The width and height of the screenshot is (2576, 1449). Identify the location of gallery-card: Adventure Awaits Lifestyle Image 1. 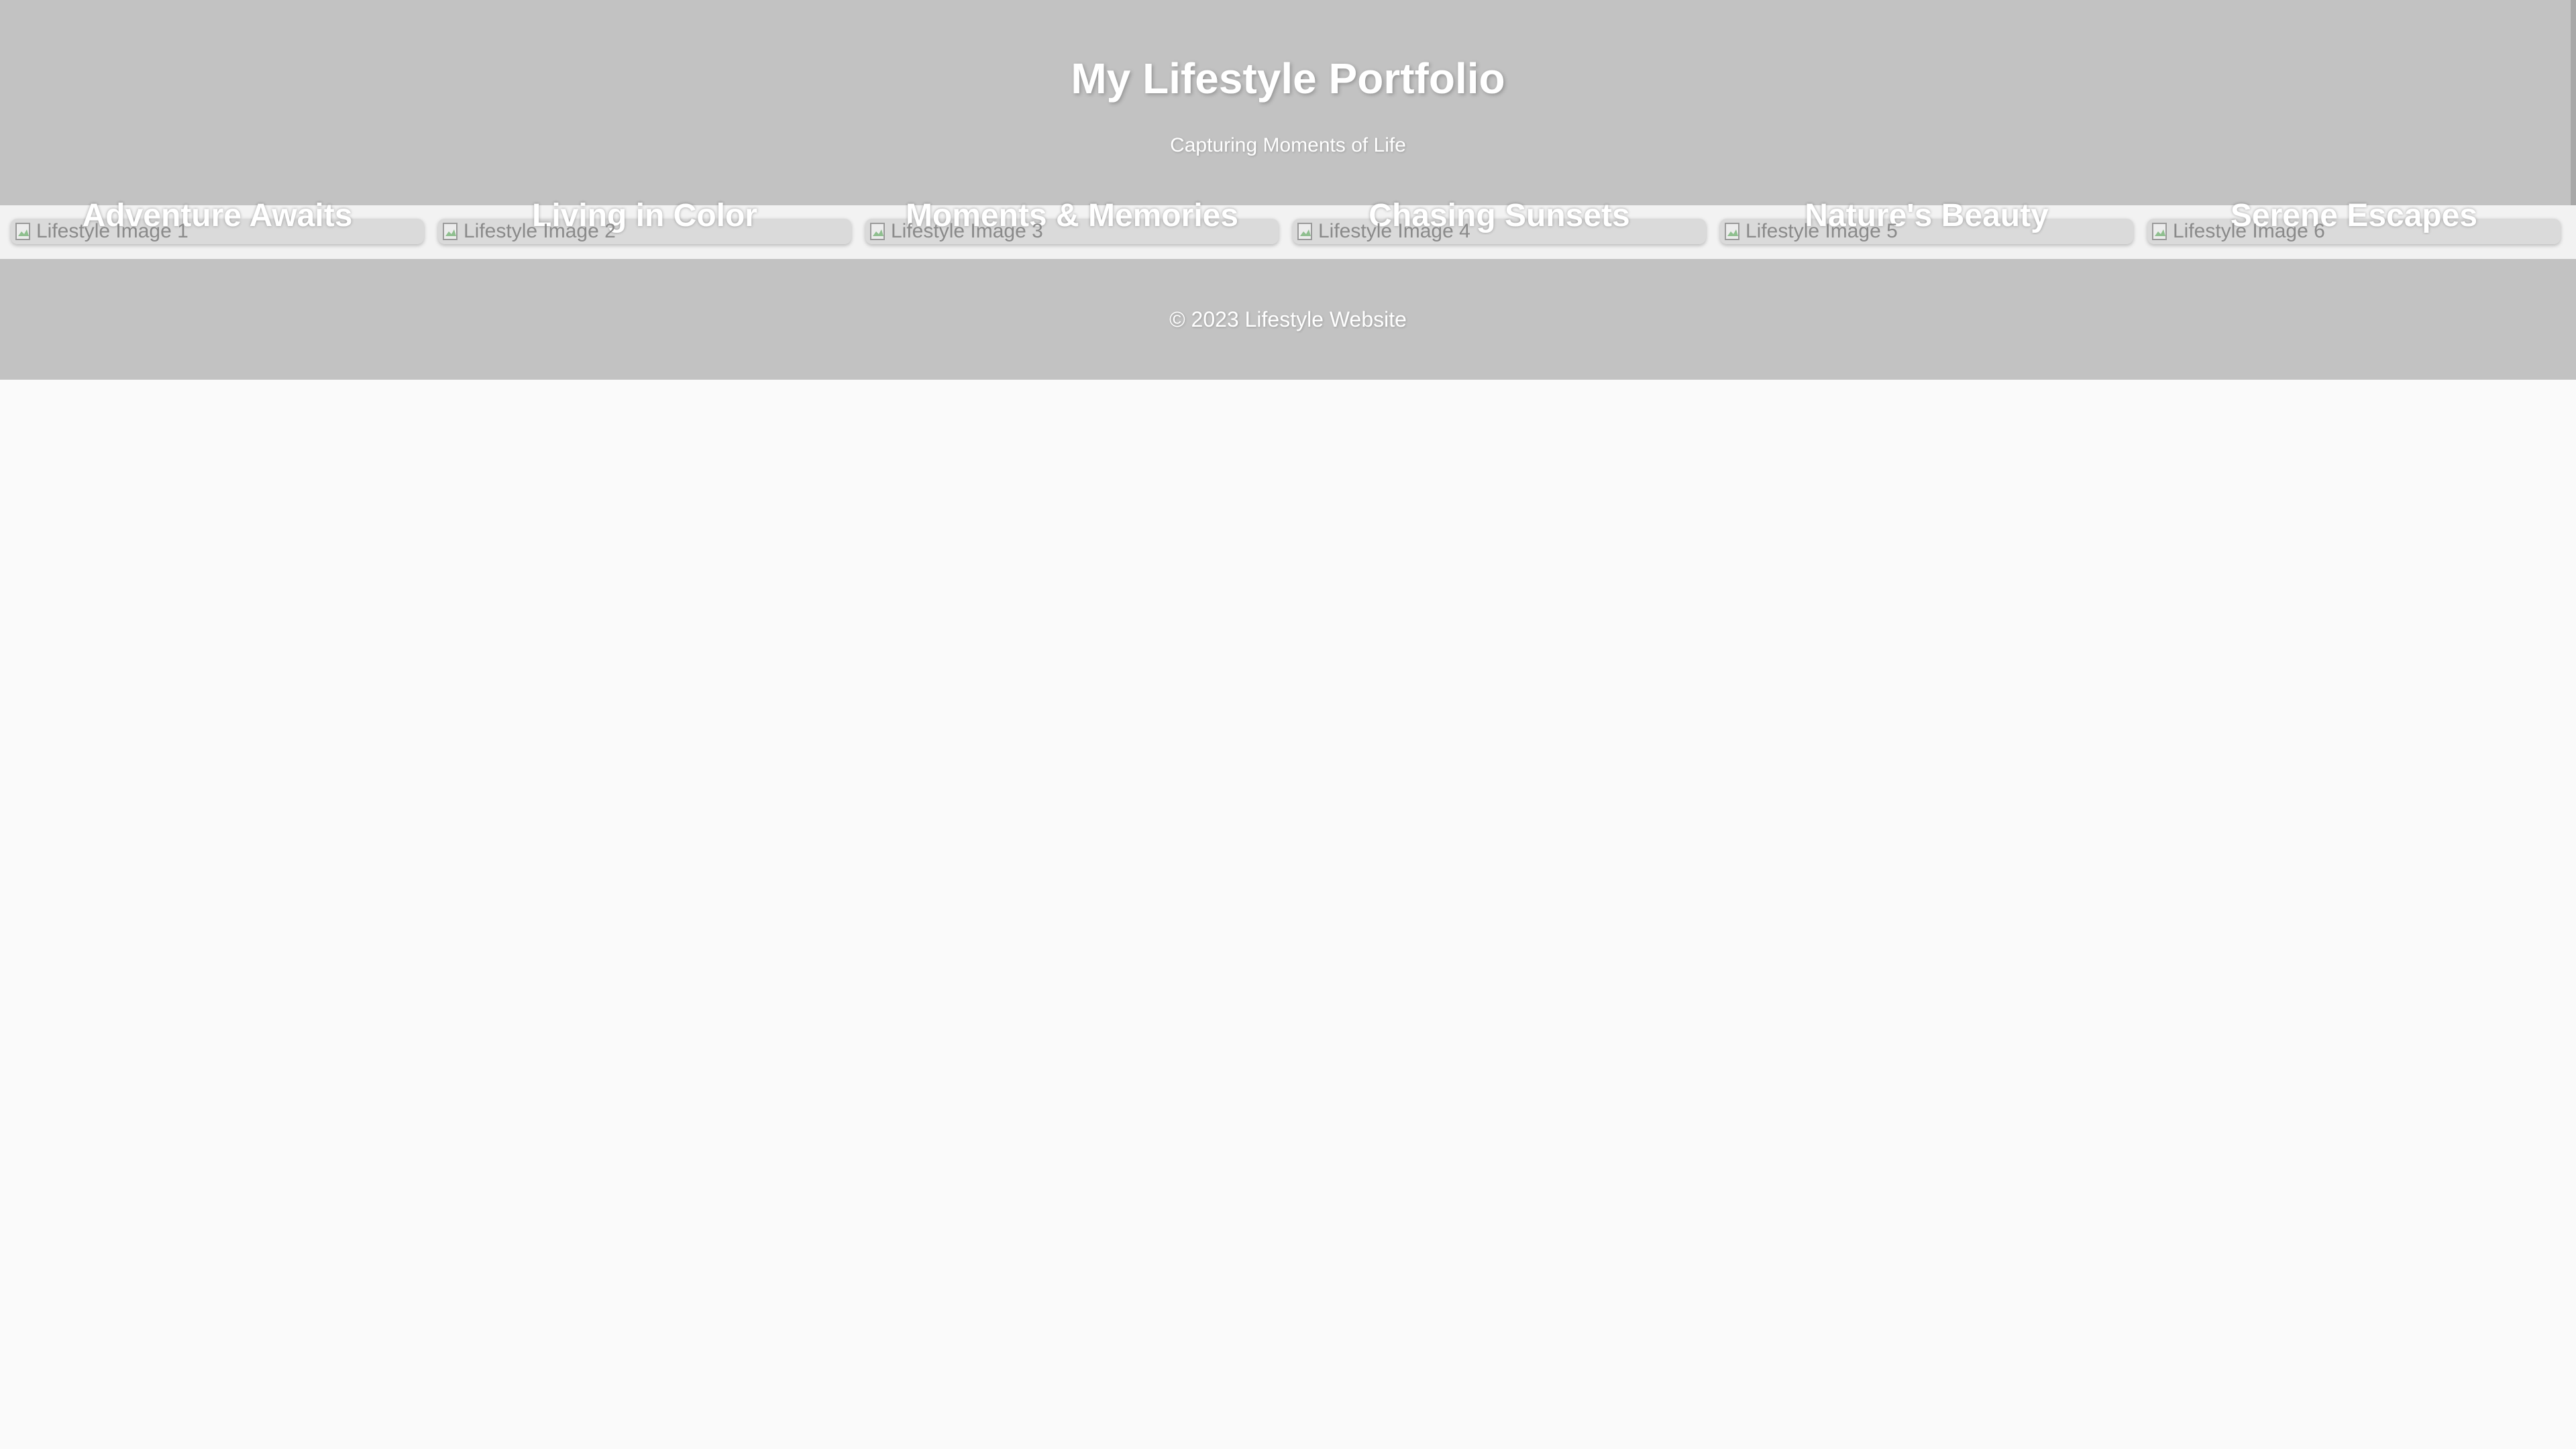
(217, 221).